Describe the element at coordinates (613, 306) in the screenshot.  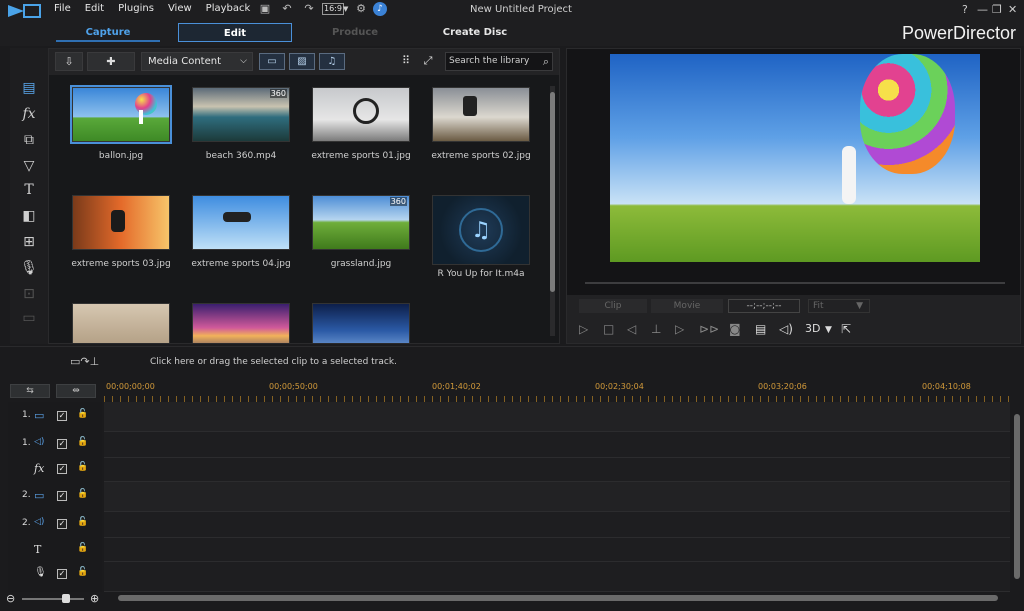
I see `clip-mode-button: Clip` at that location.